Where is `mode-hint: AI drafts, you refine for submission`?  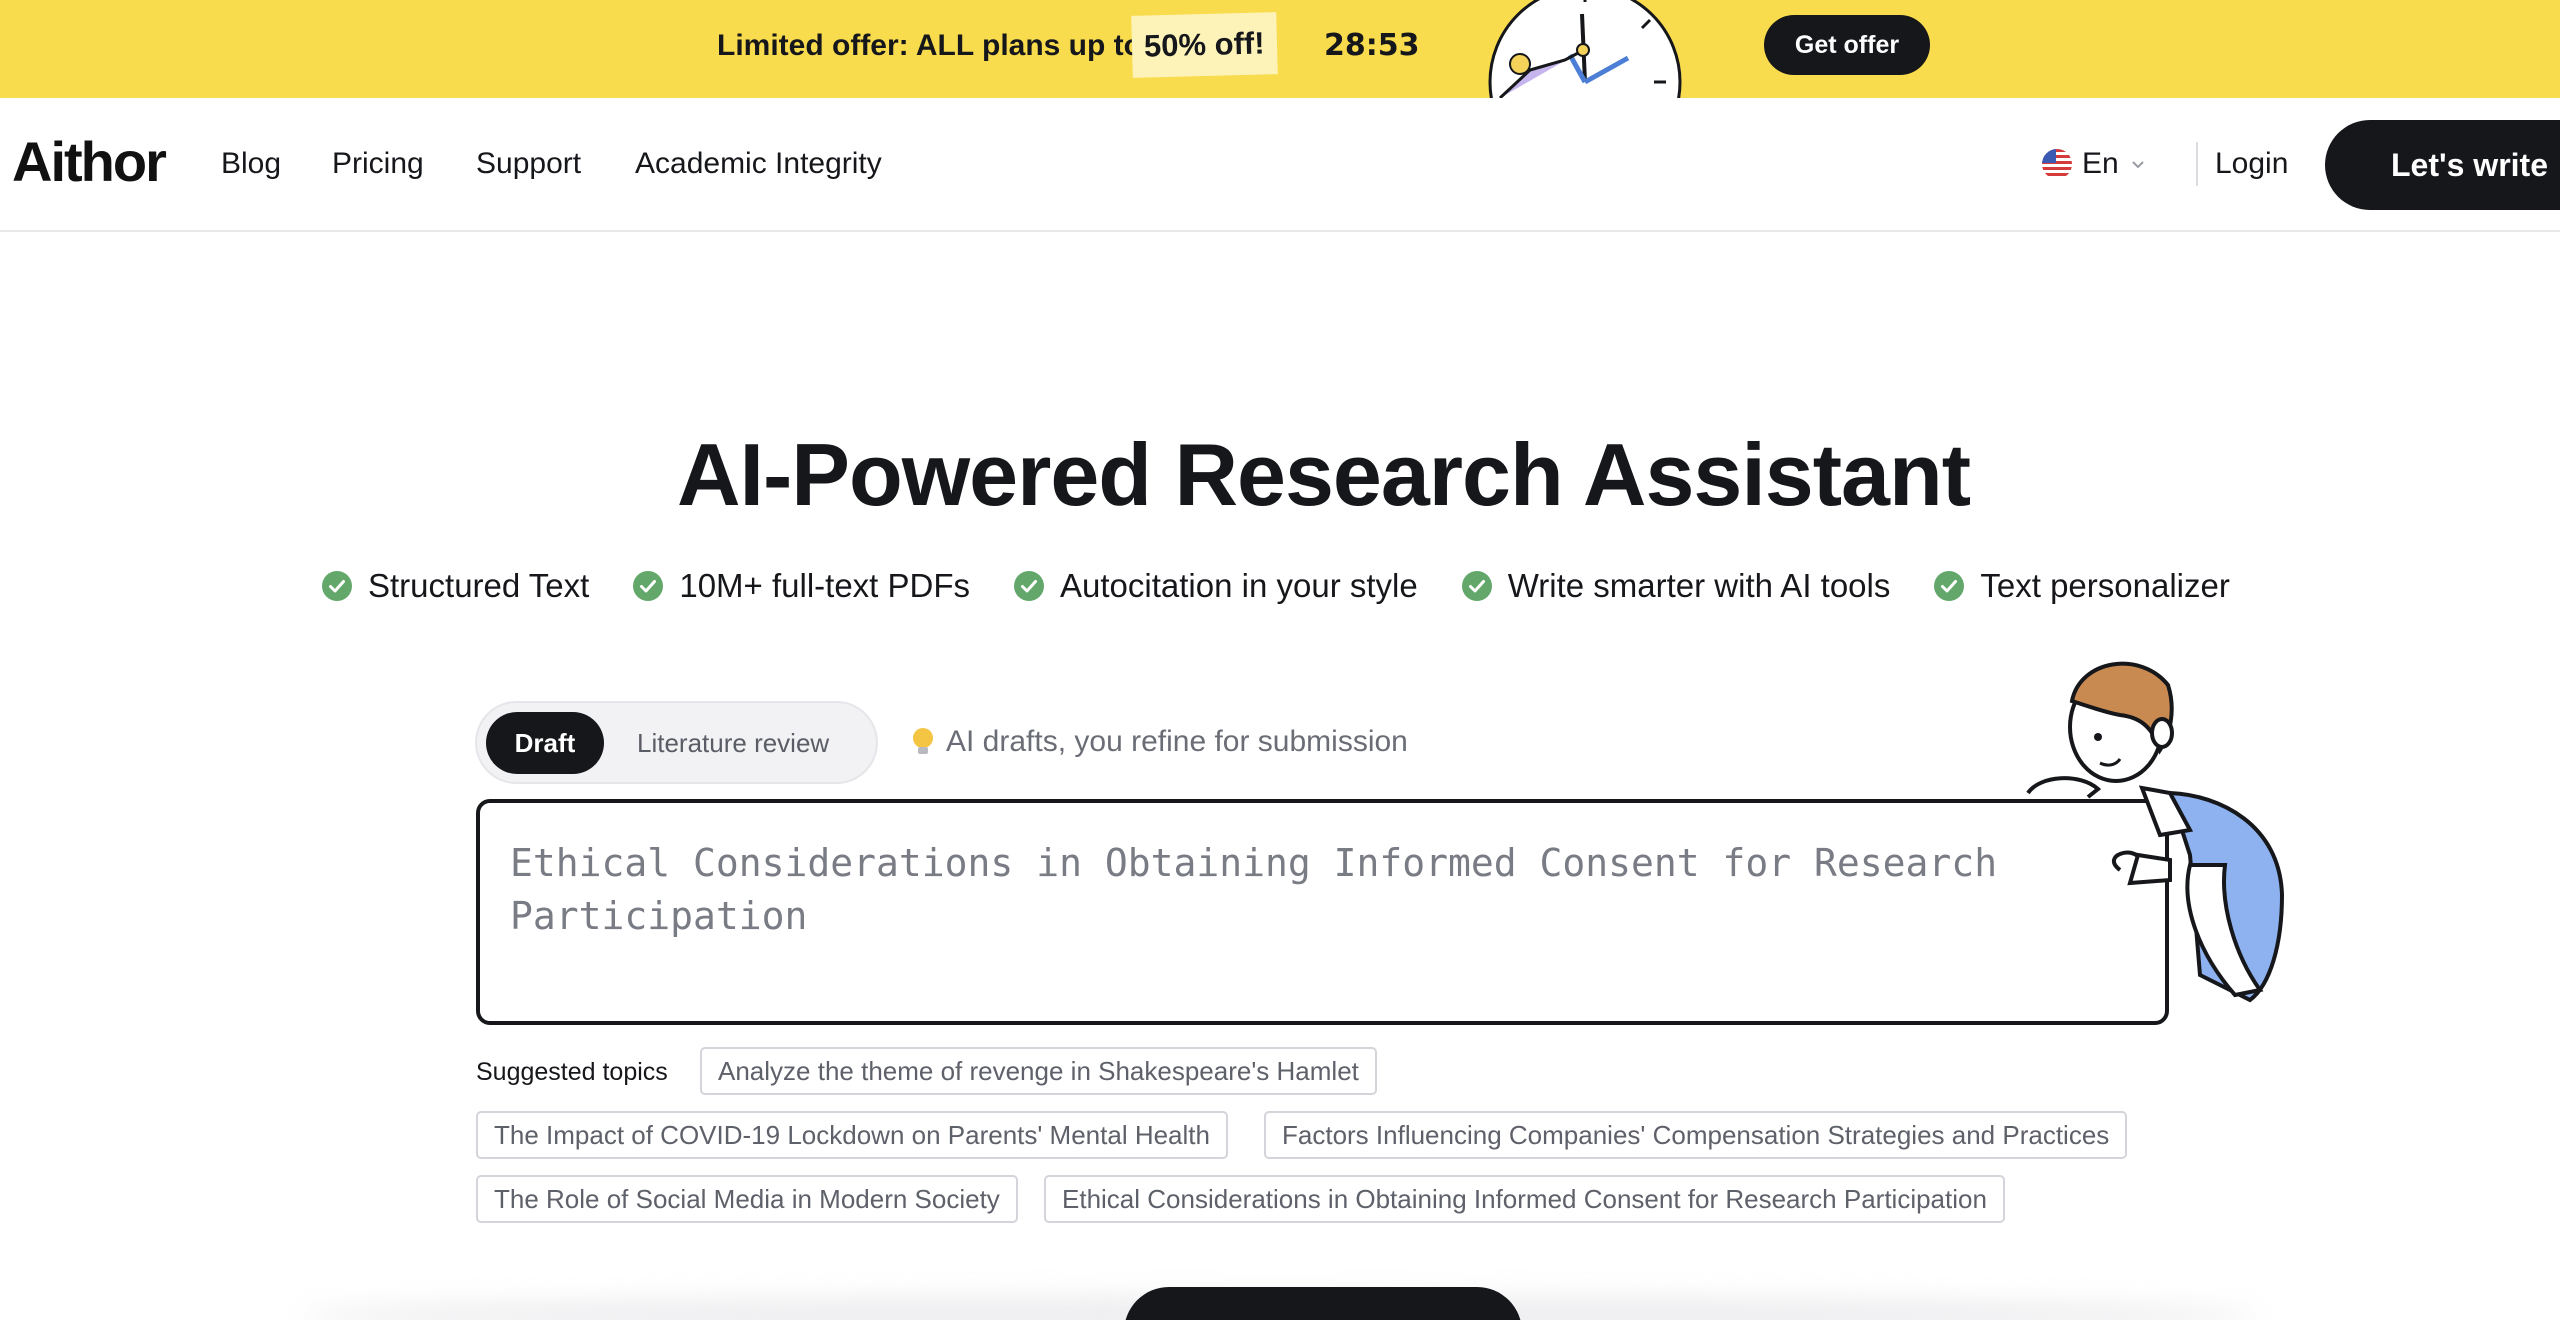 mode-hint: AI drafts, you refine for submission is located at coordinates (1159, 742).